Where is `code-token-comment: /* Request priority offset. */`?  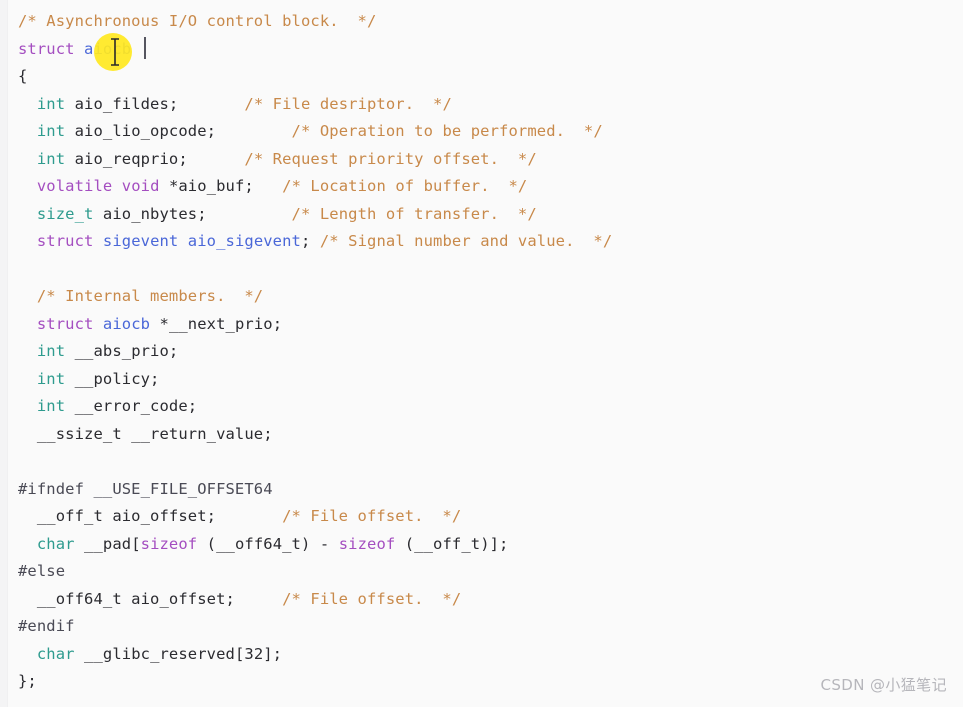 code-token-comment: /* Request priority offset. */ is located at coordinates (390, 158).